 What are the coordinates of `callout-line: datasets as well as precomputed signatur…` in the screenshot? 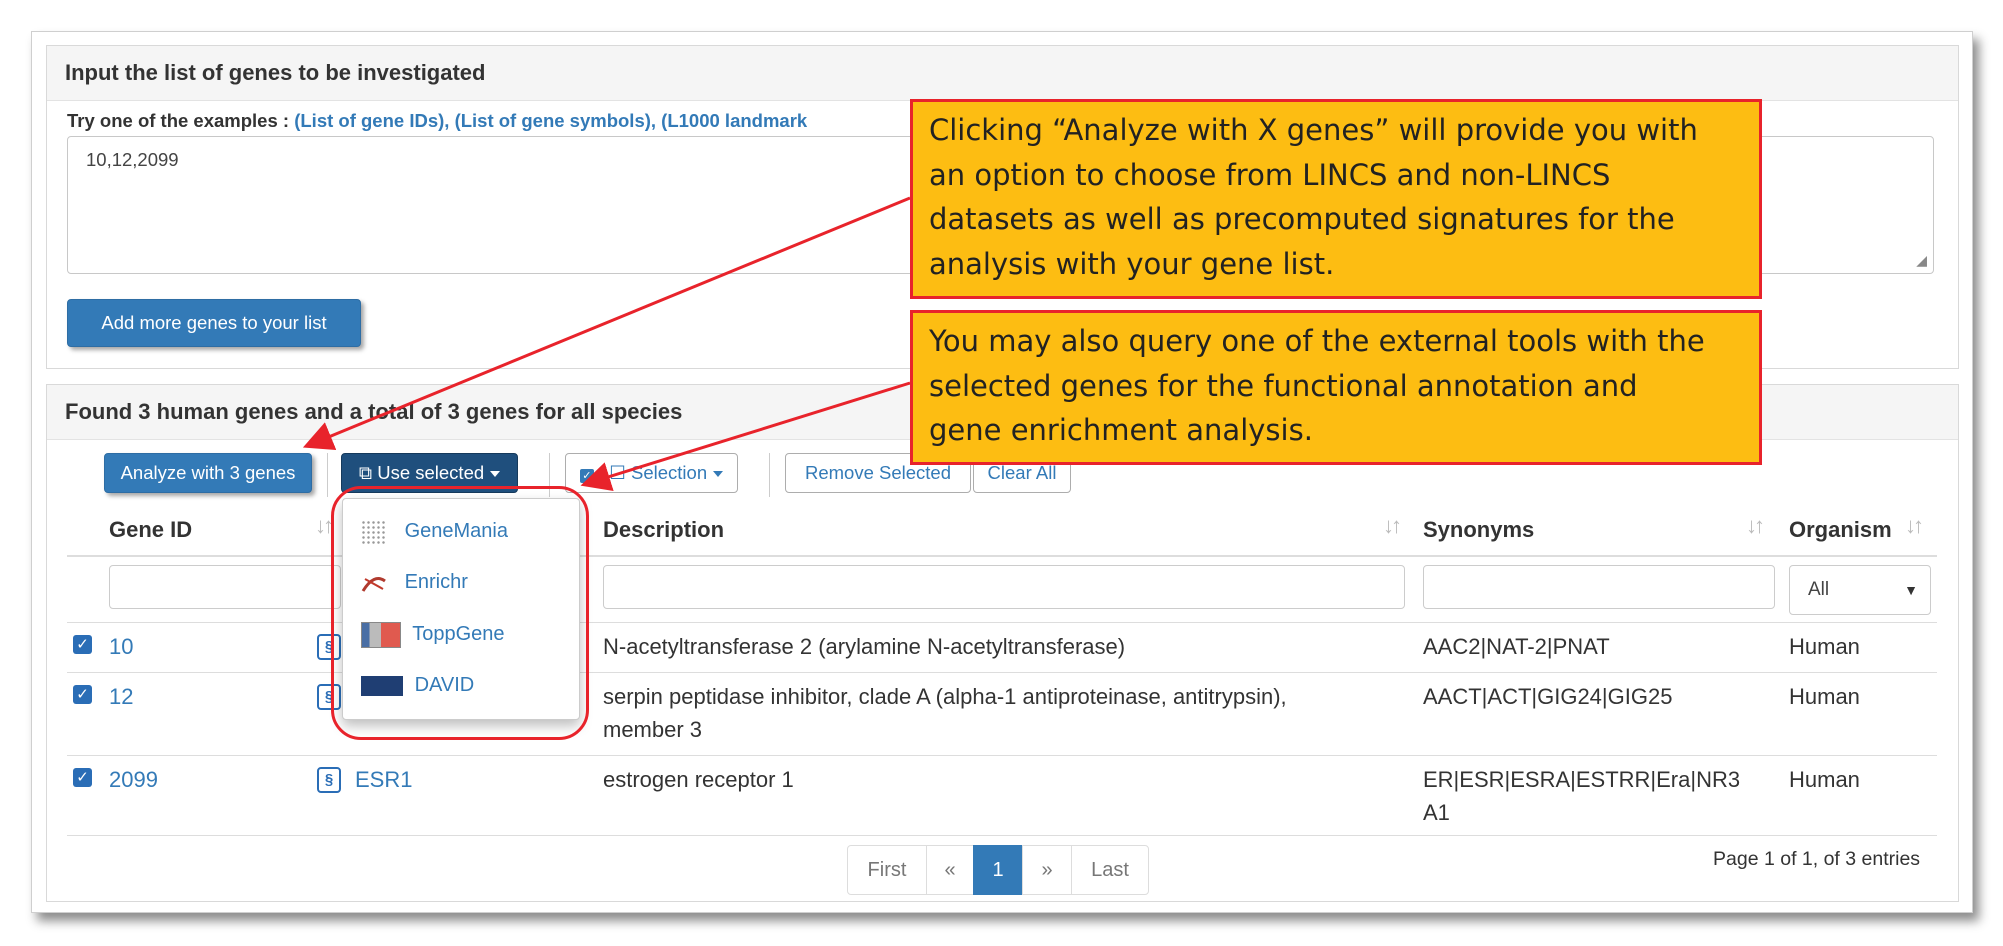 It's located at (1302, 219).